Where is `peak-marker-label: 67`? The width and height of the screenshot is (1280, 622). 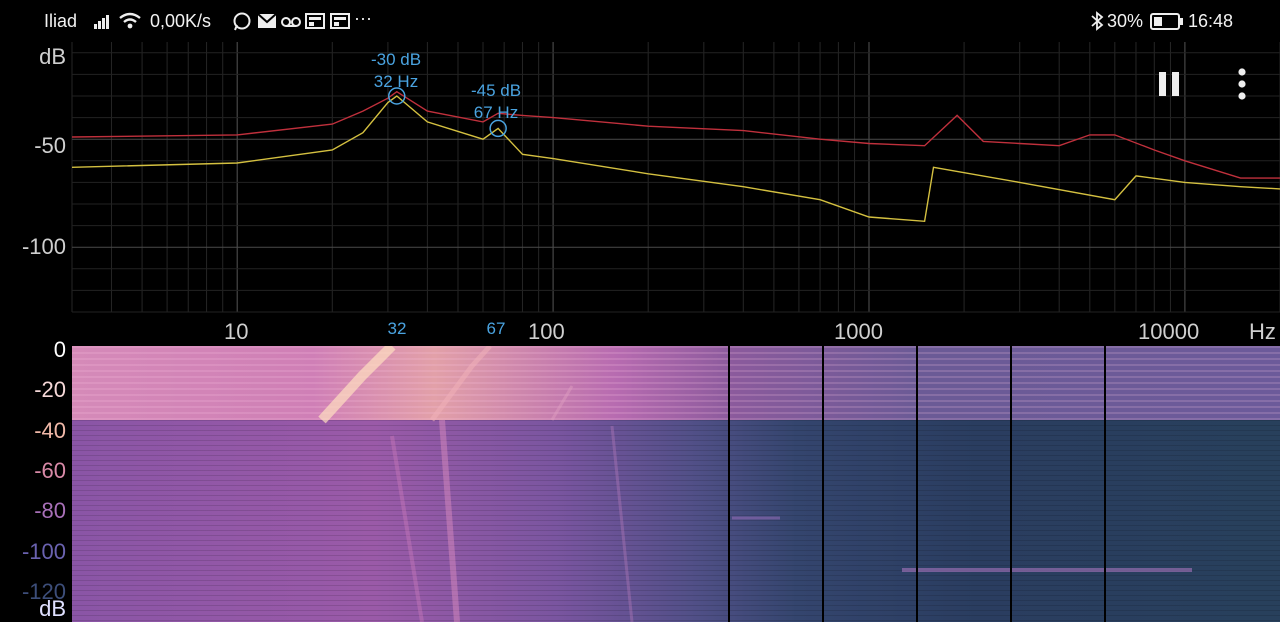
peak-marker-label: 67 is located at coordinates (496, 328).